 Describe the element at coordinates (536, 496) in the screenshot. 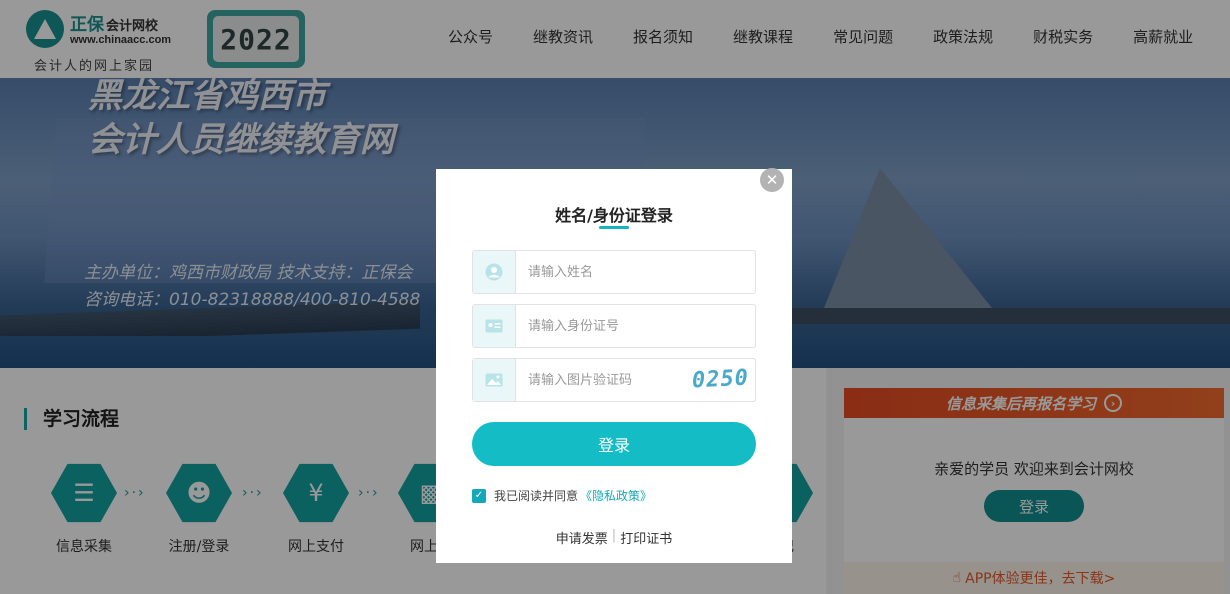

I see `agree-text: 我已阅读并同意` at that location.